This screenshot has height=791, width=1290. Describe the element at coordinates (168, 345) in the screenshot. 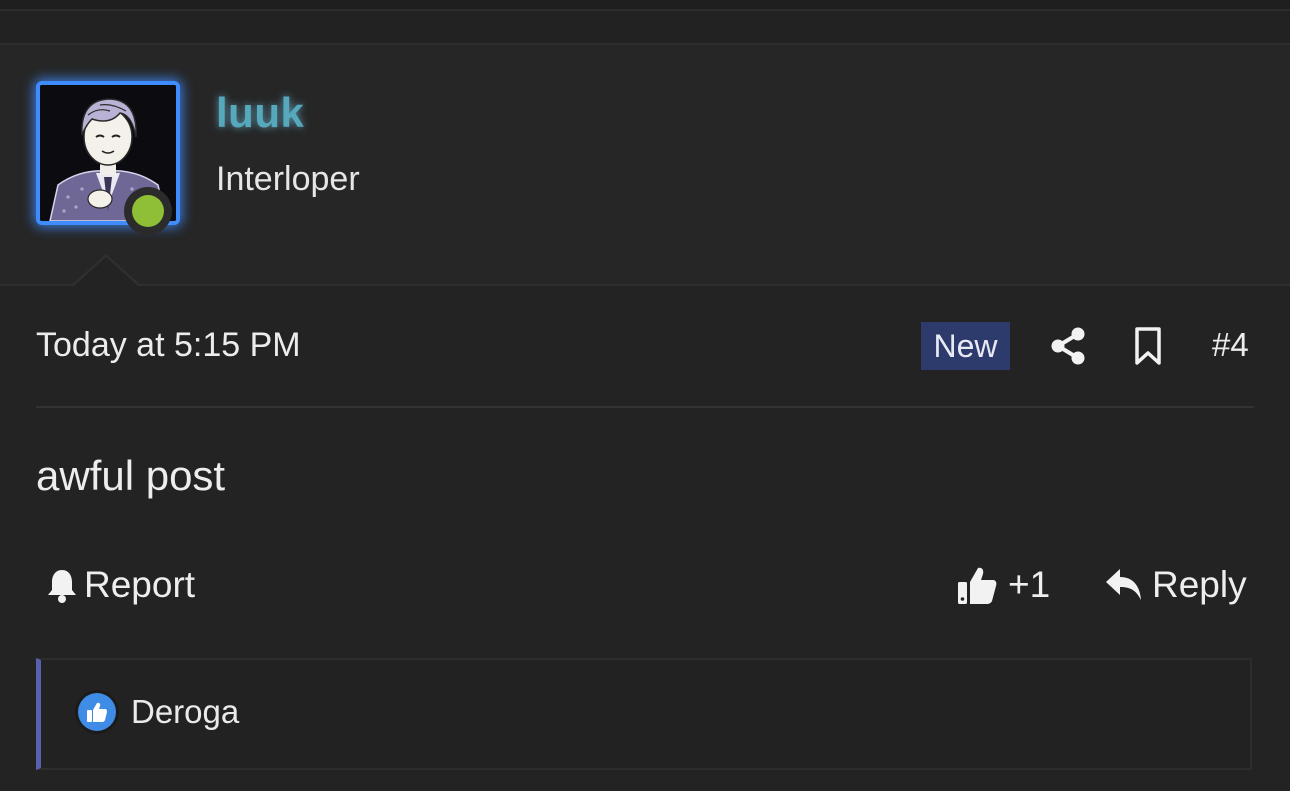

I see `post-timestamp: Today at 5:15 PM` at that location.